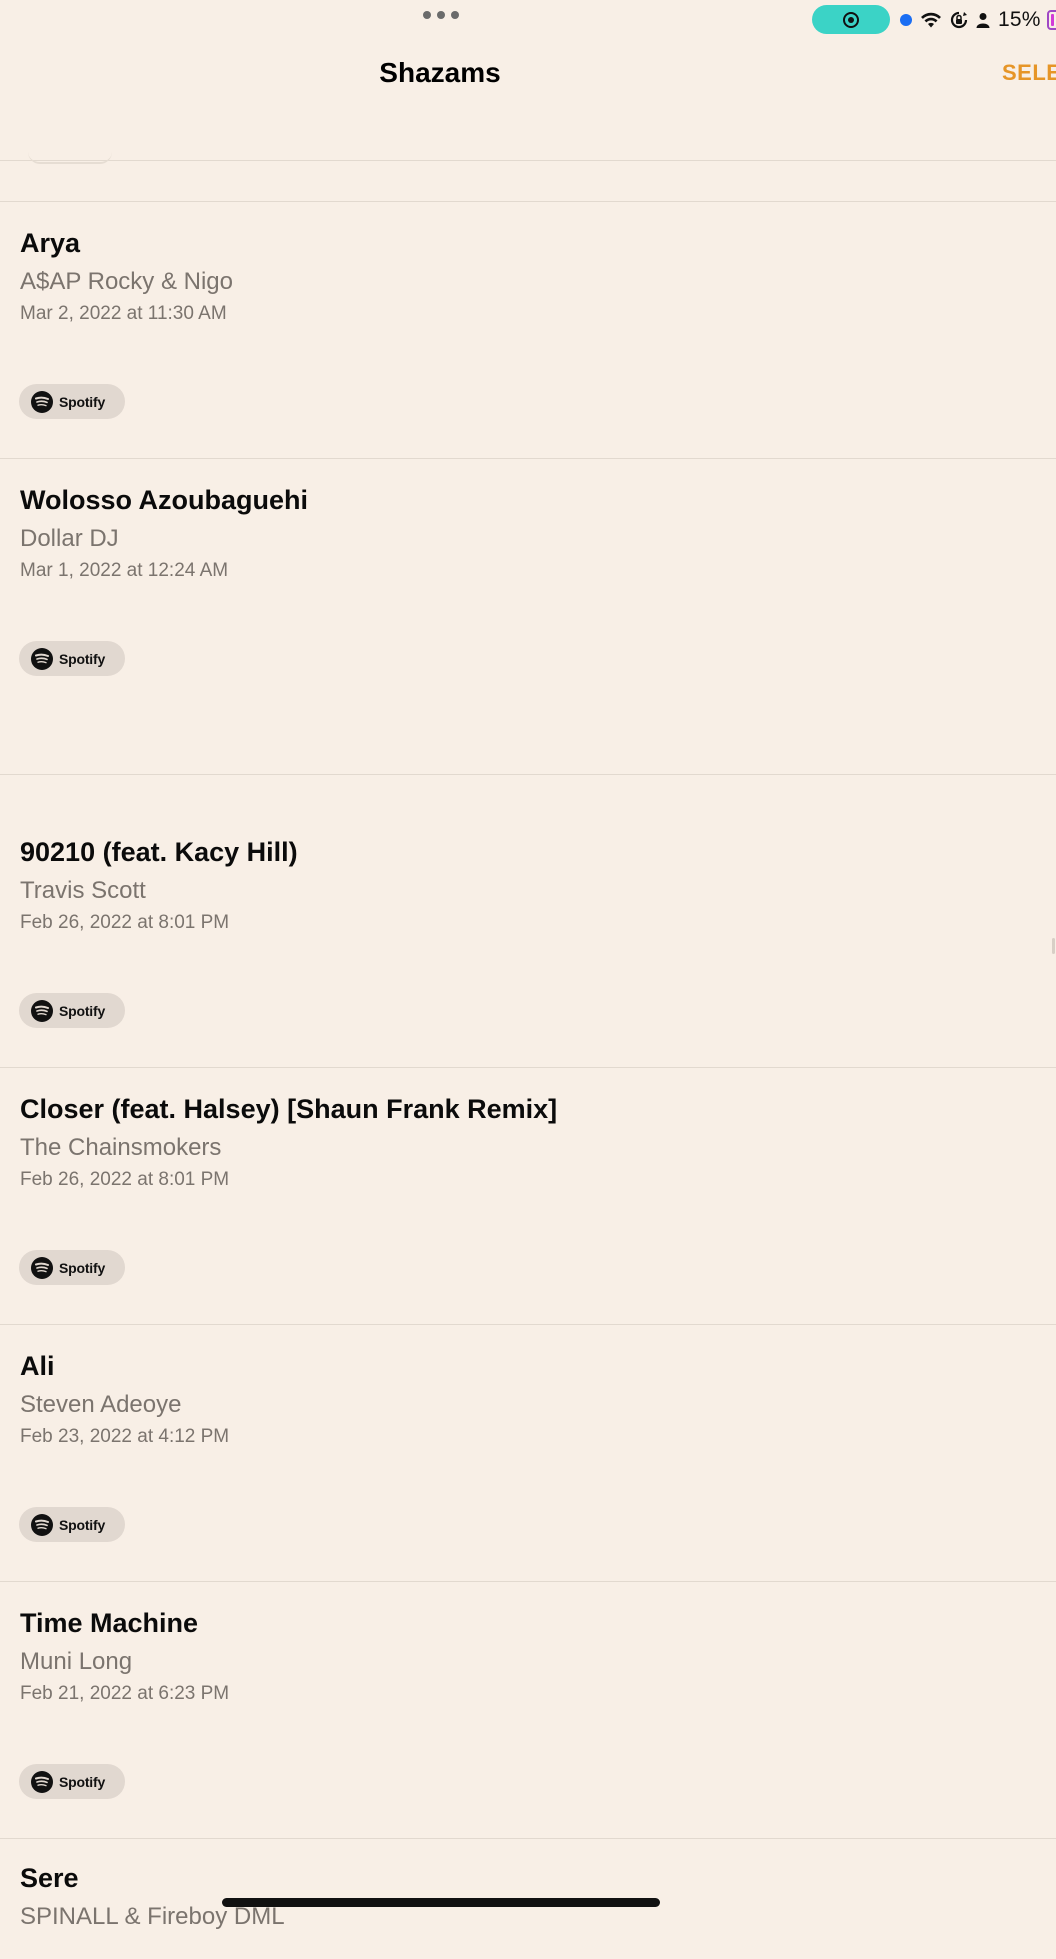  I want to click on song-artist: Dollar DJ, so click(69, 538).